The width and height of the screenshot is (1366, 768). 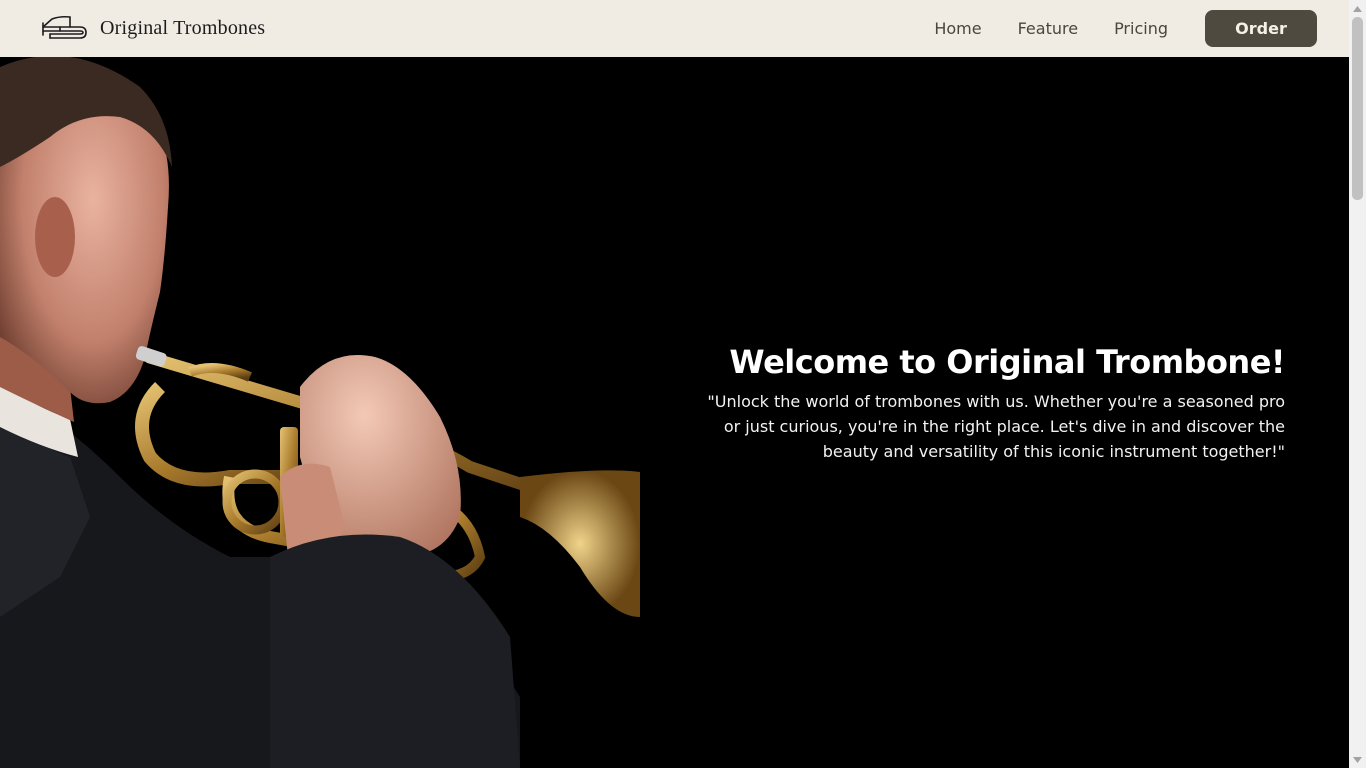 What do you see at coordinates (1048, 28) in the screenshot?
I see `nav-feature-link: Feature` at bounding box center [1048, 28].